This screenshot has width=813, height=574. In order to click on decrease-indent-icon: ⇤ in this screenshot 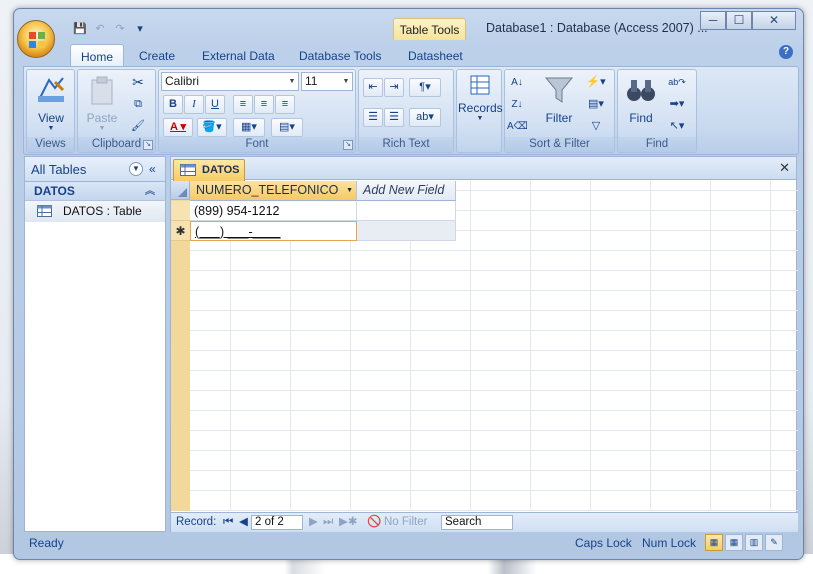, I will do `click(373, 87)`.